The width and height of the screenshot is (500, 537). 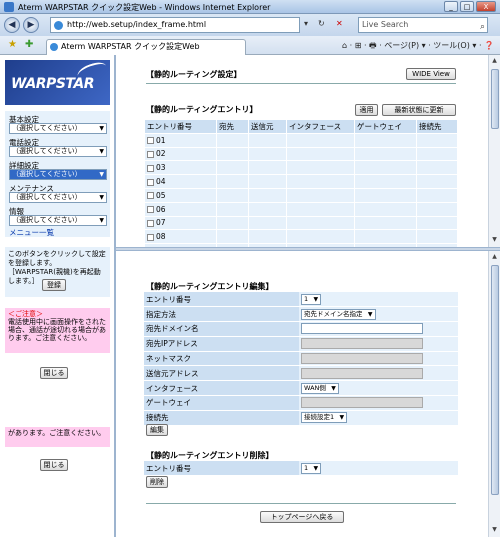 I want to click on menu-select-info: （選択してください） ▼, so click(x=58, y=220).